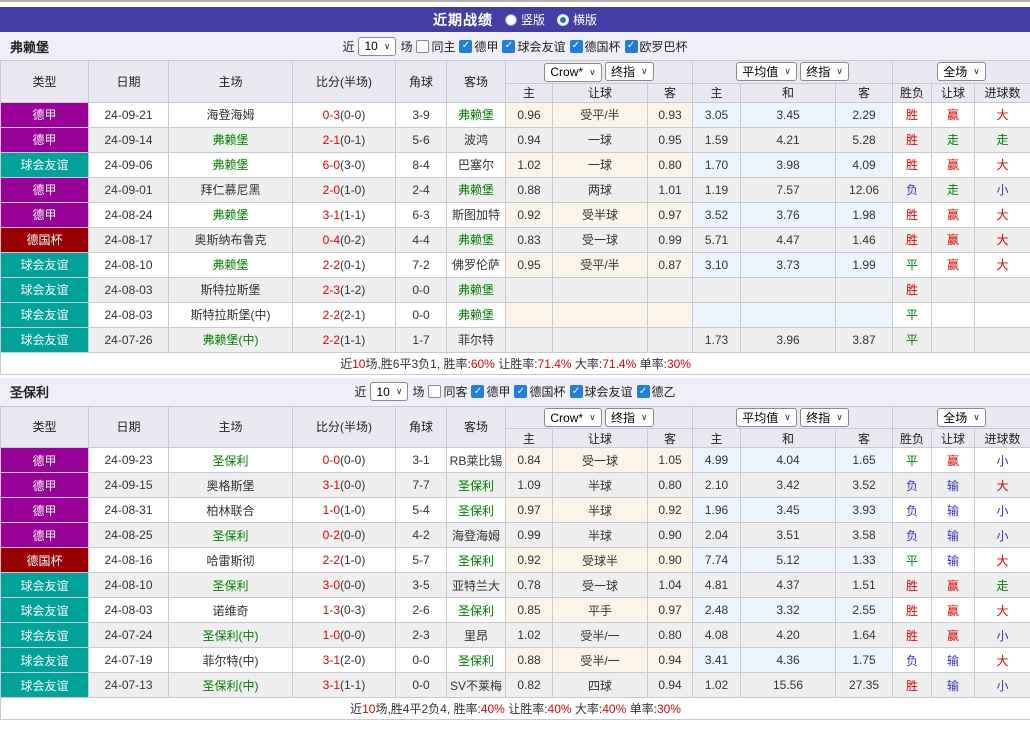  What do you see at coordinates (344, 264) in the screenshot?
I see `score-cell: 2-2(0-1)` at bounding box center [344, 264].